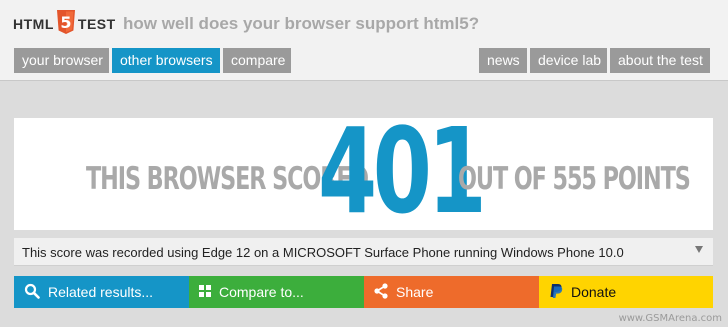 The width and height of the screenshot is (728, 327). What do you see at coordinates (166, 60) in the screenshot?
I see `nav-other-browsers: other browsers` at bounding box center [166, 60].